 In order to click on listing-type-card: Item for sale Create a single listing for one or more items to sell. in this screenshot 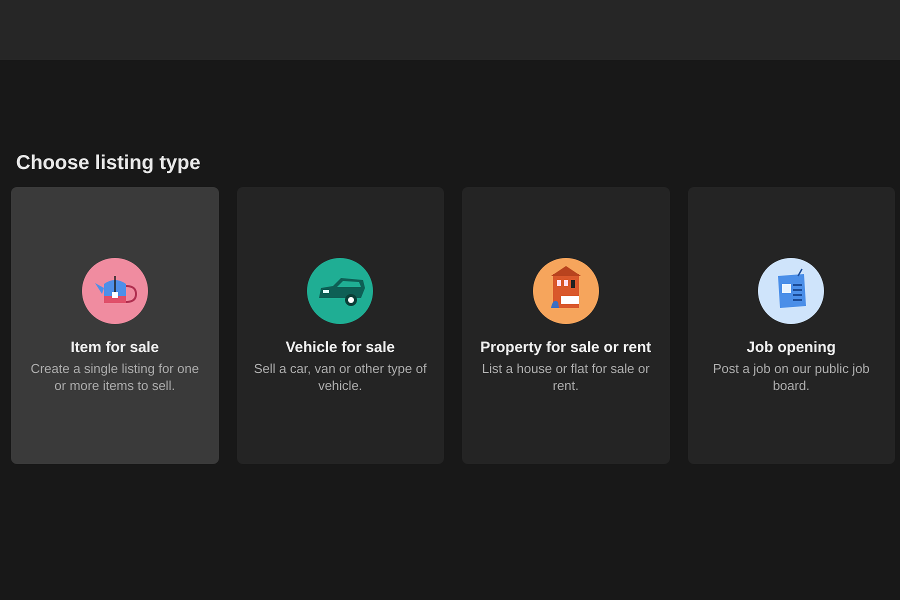, I will do `click(114, 325)`.